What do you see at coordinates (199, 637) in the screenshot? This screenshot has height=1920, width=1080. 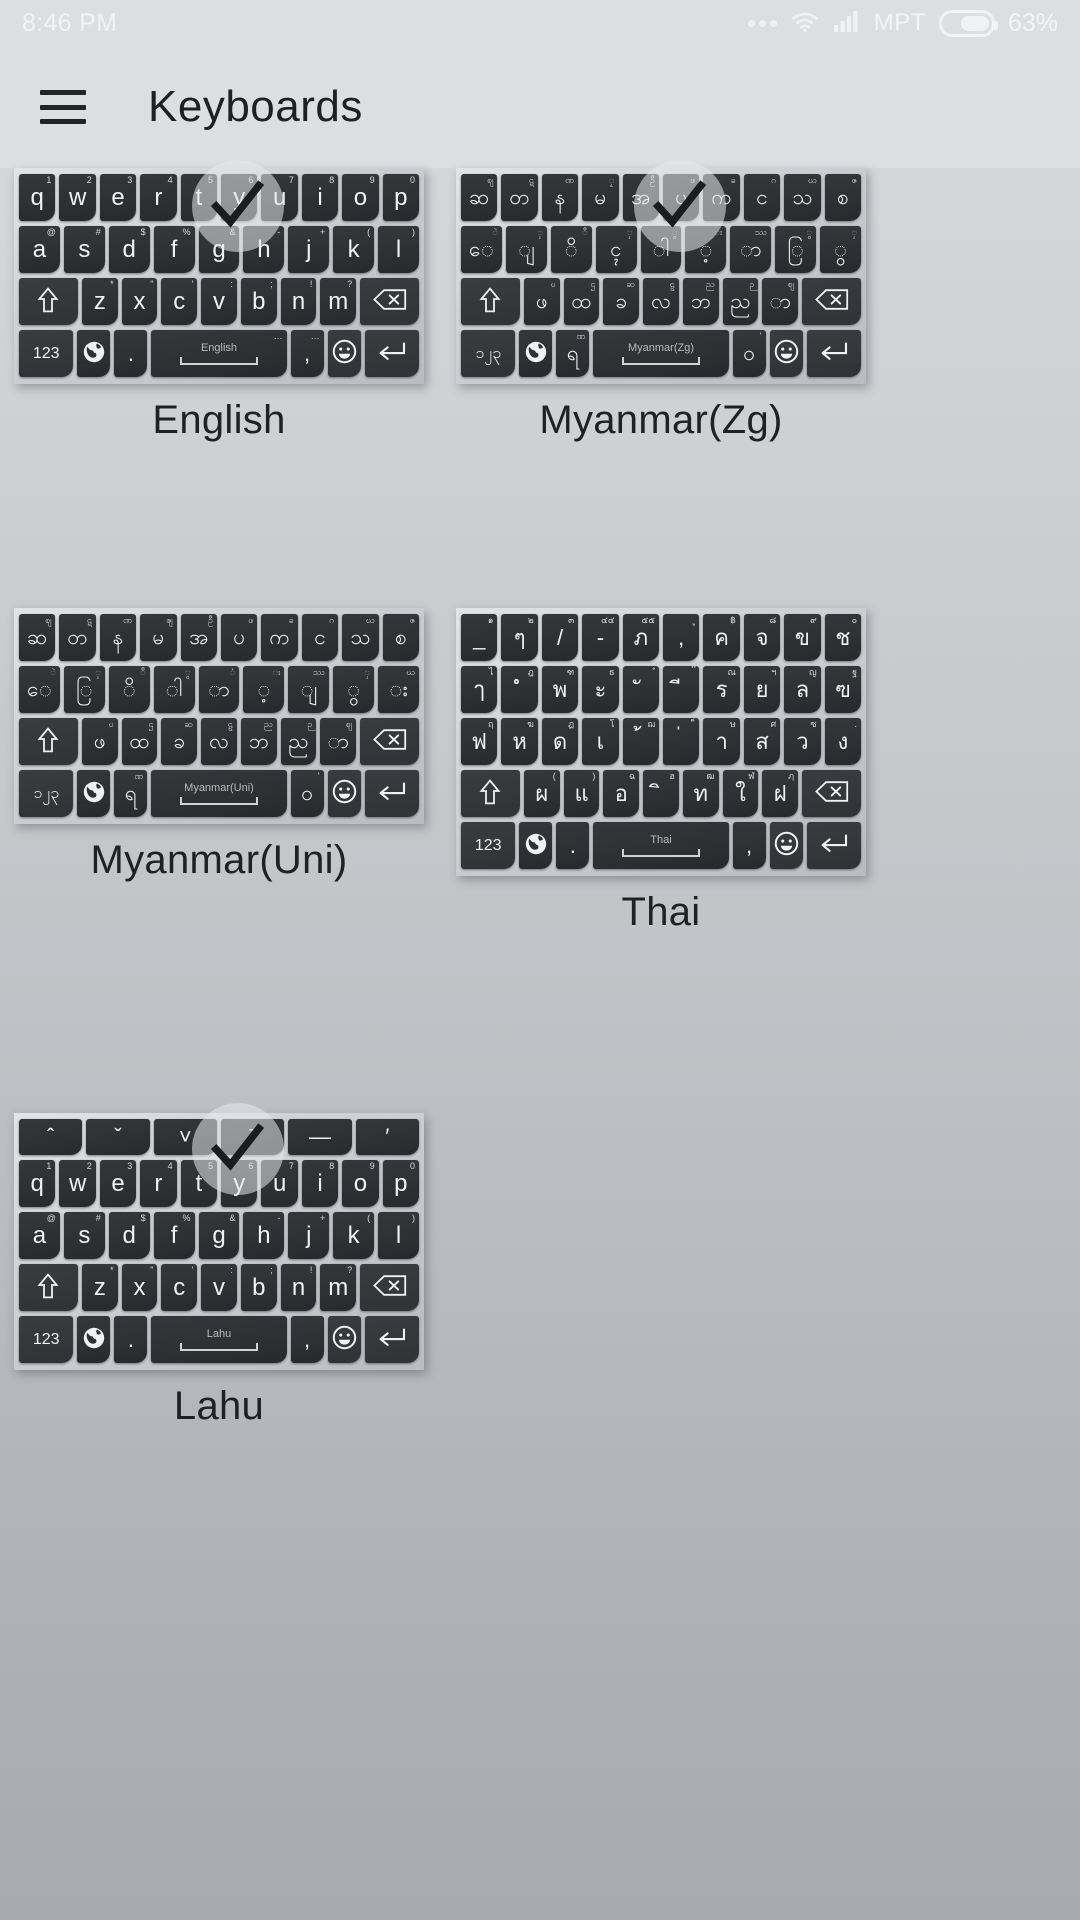 I see `key-အ: အဦ` at bounding box center [199, 637].